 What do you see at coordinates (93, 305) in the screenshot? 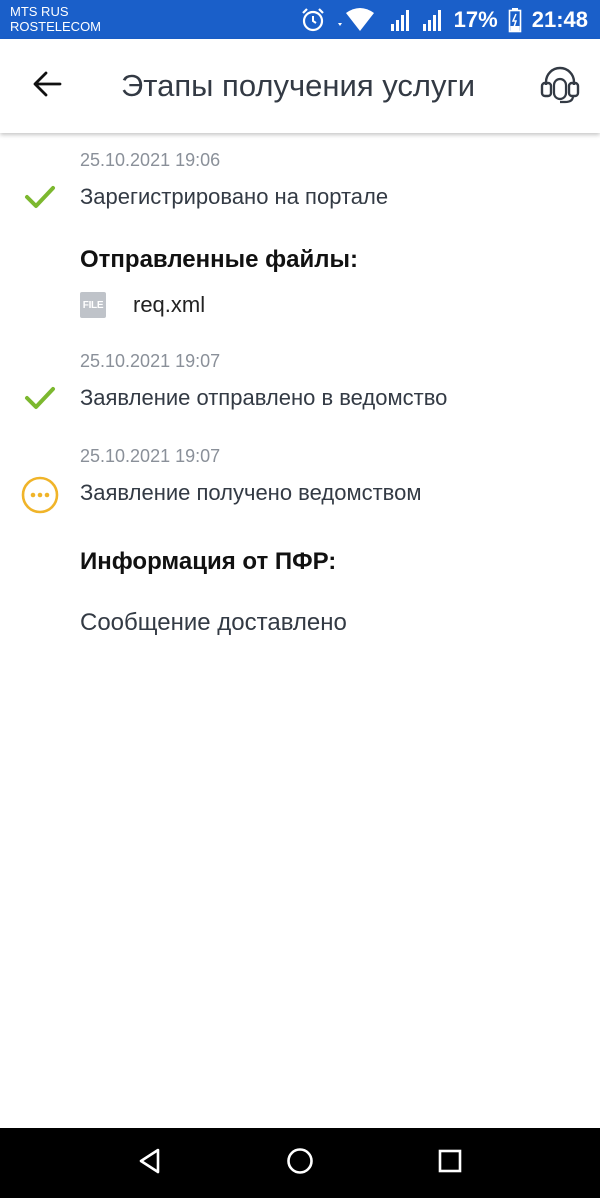
I see `file-icon: FILE` at bounding box center [93, 305].